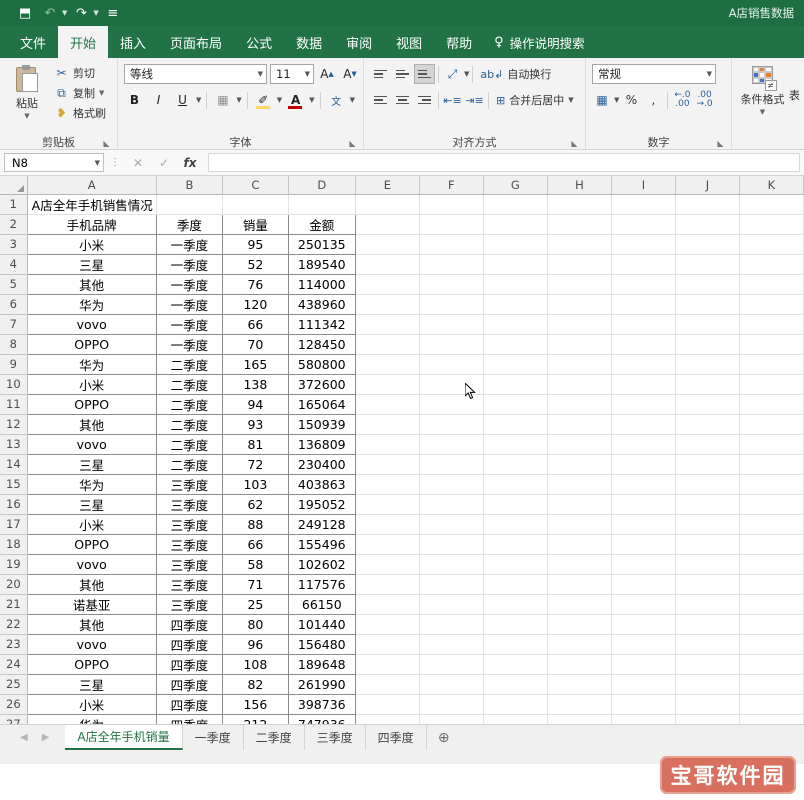  I want to click on cell-B2: 季度, so click(189, 224).